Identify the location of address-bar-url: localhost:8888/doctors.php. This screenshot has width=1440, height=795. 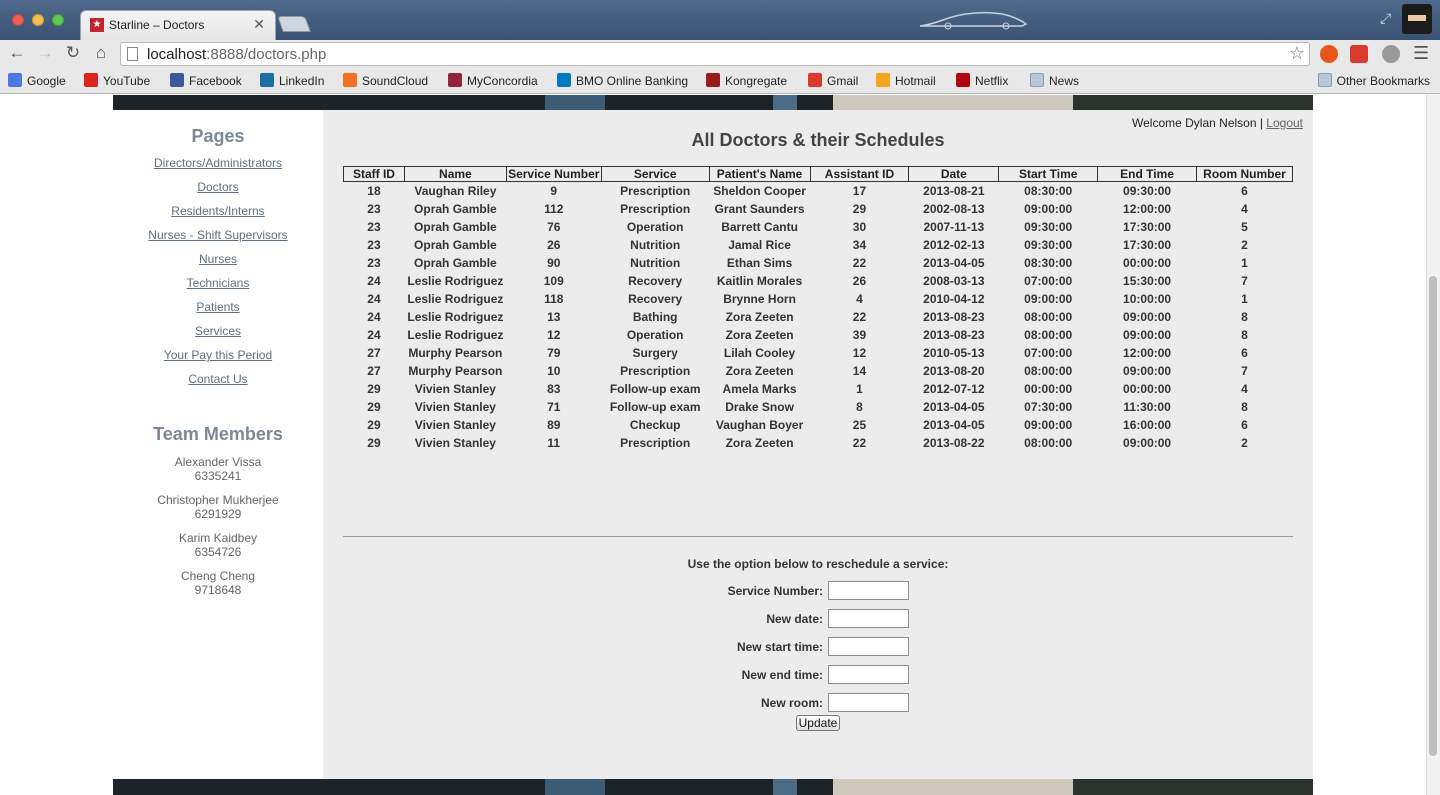
(236, 54).